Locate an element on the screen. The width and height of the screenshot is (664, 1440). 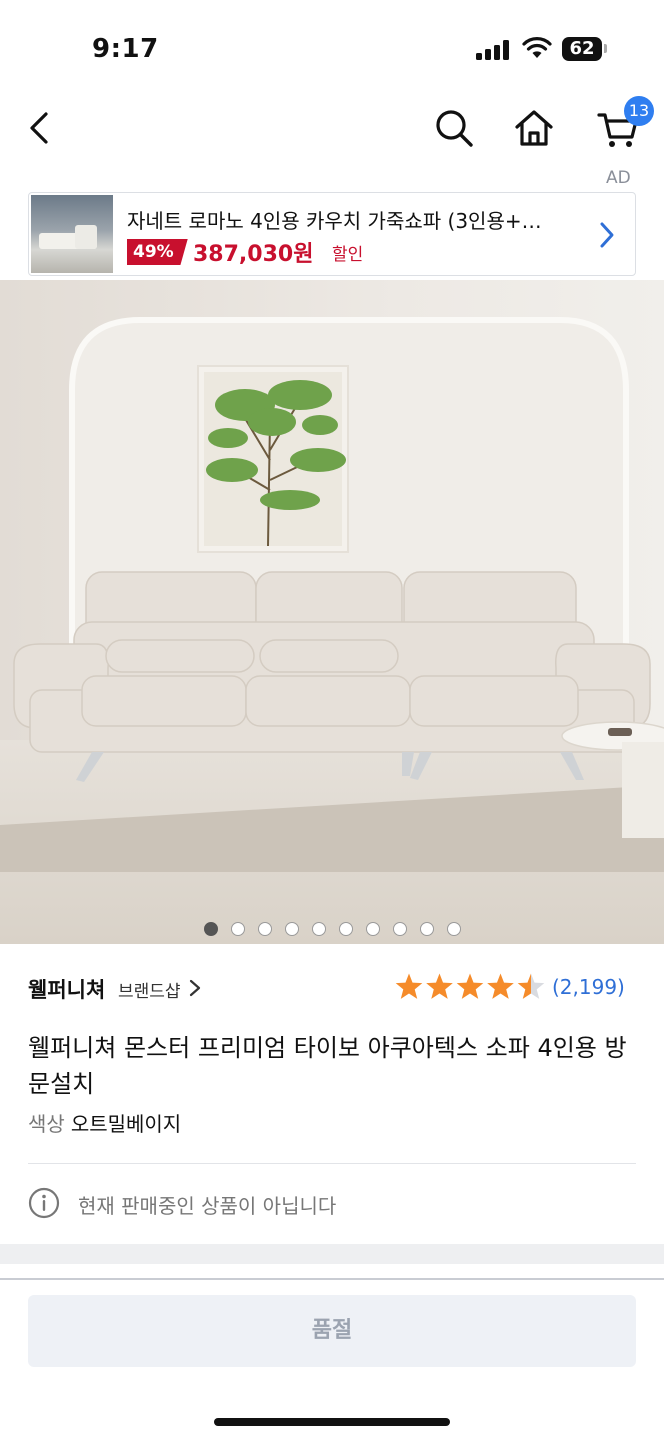
home-indicator is located at coordinates (332, 1422).